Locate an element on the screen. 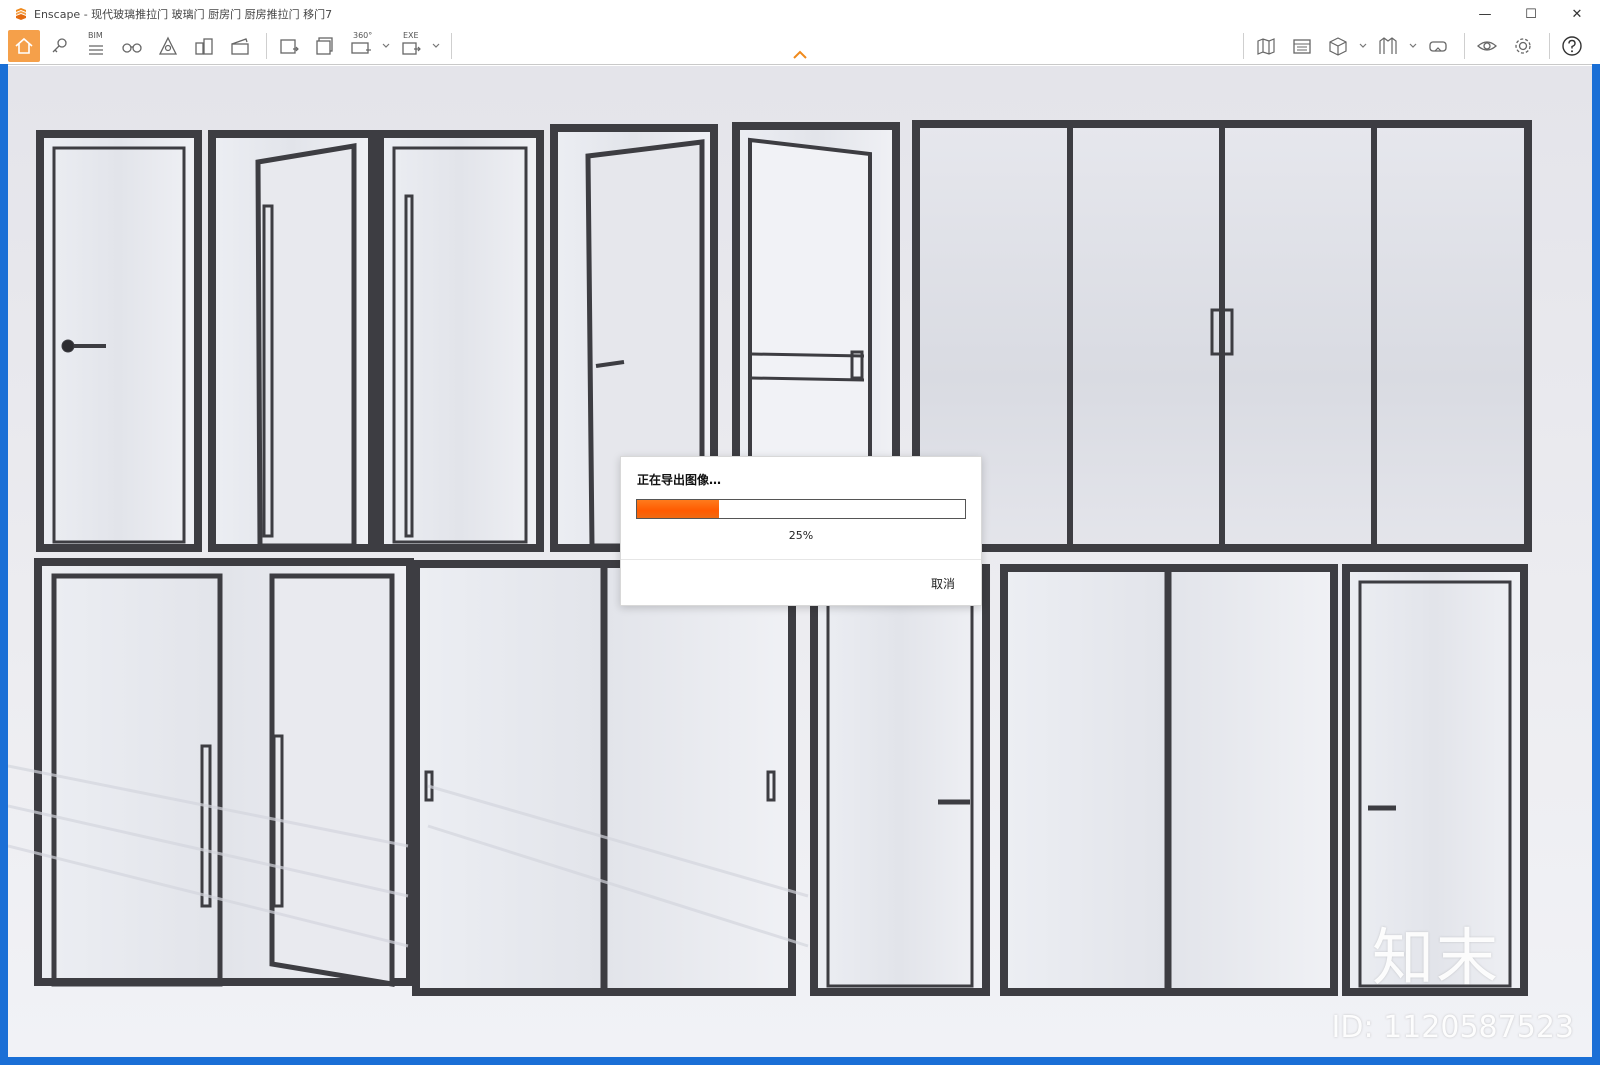  buildings-button is located at coordinates (204, 46).